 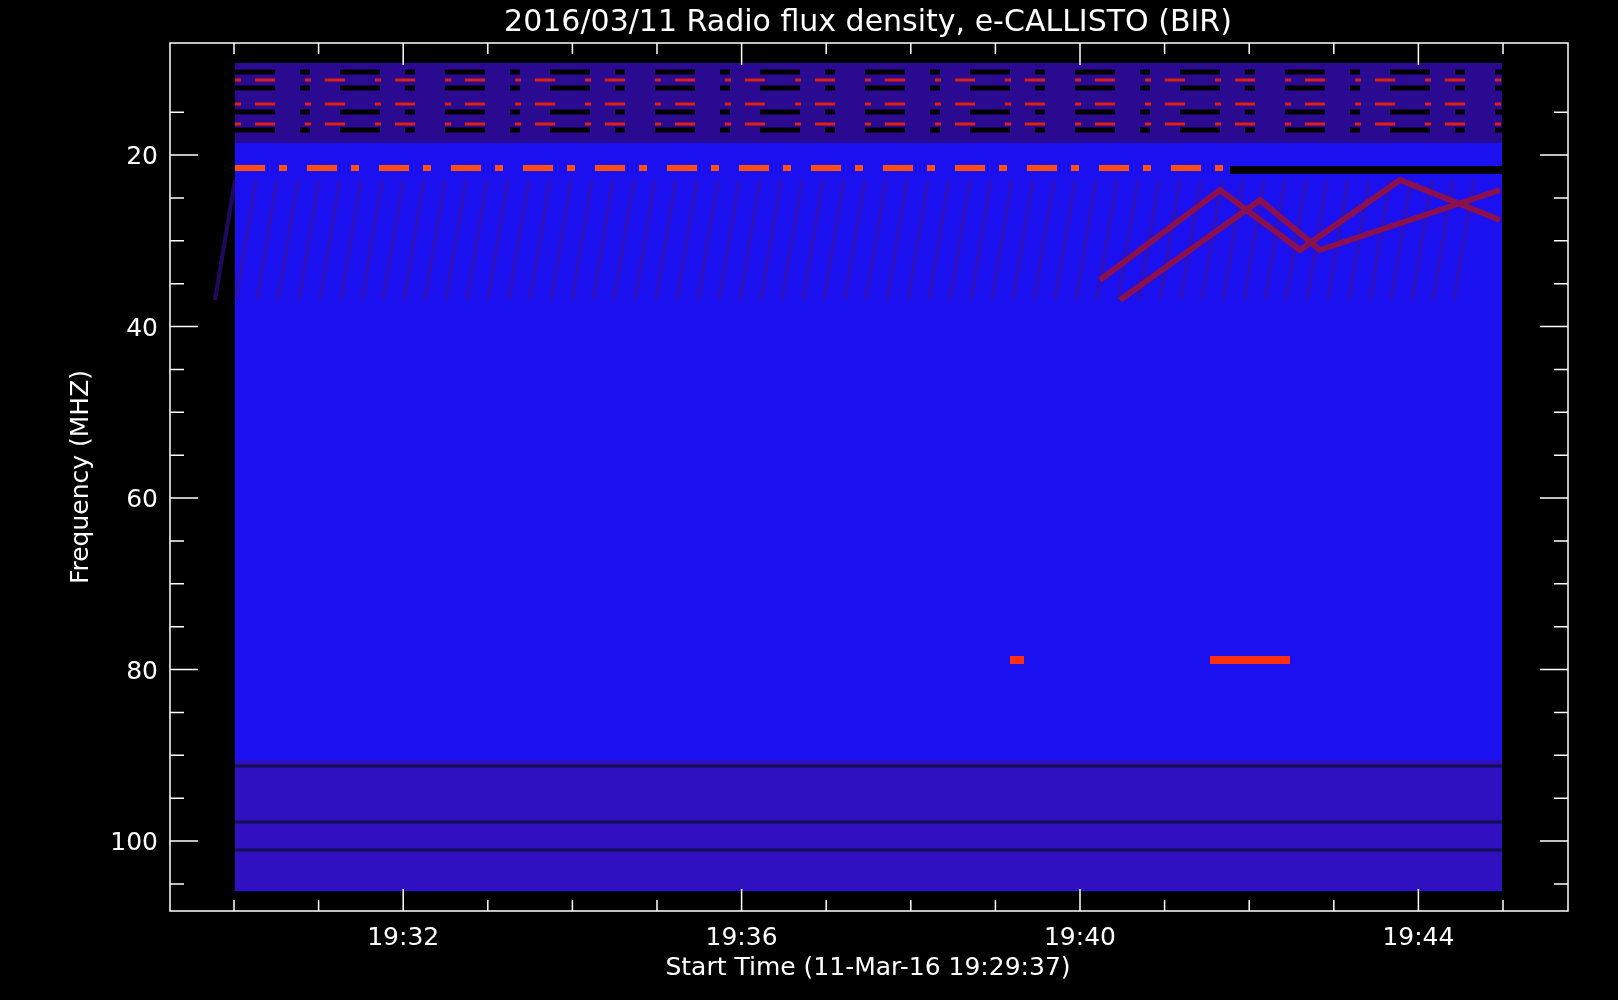 I want to click on y-tick-label: 40, so click(x=142, y=327).